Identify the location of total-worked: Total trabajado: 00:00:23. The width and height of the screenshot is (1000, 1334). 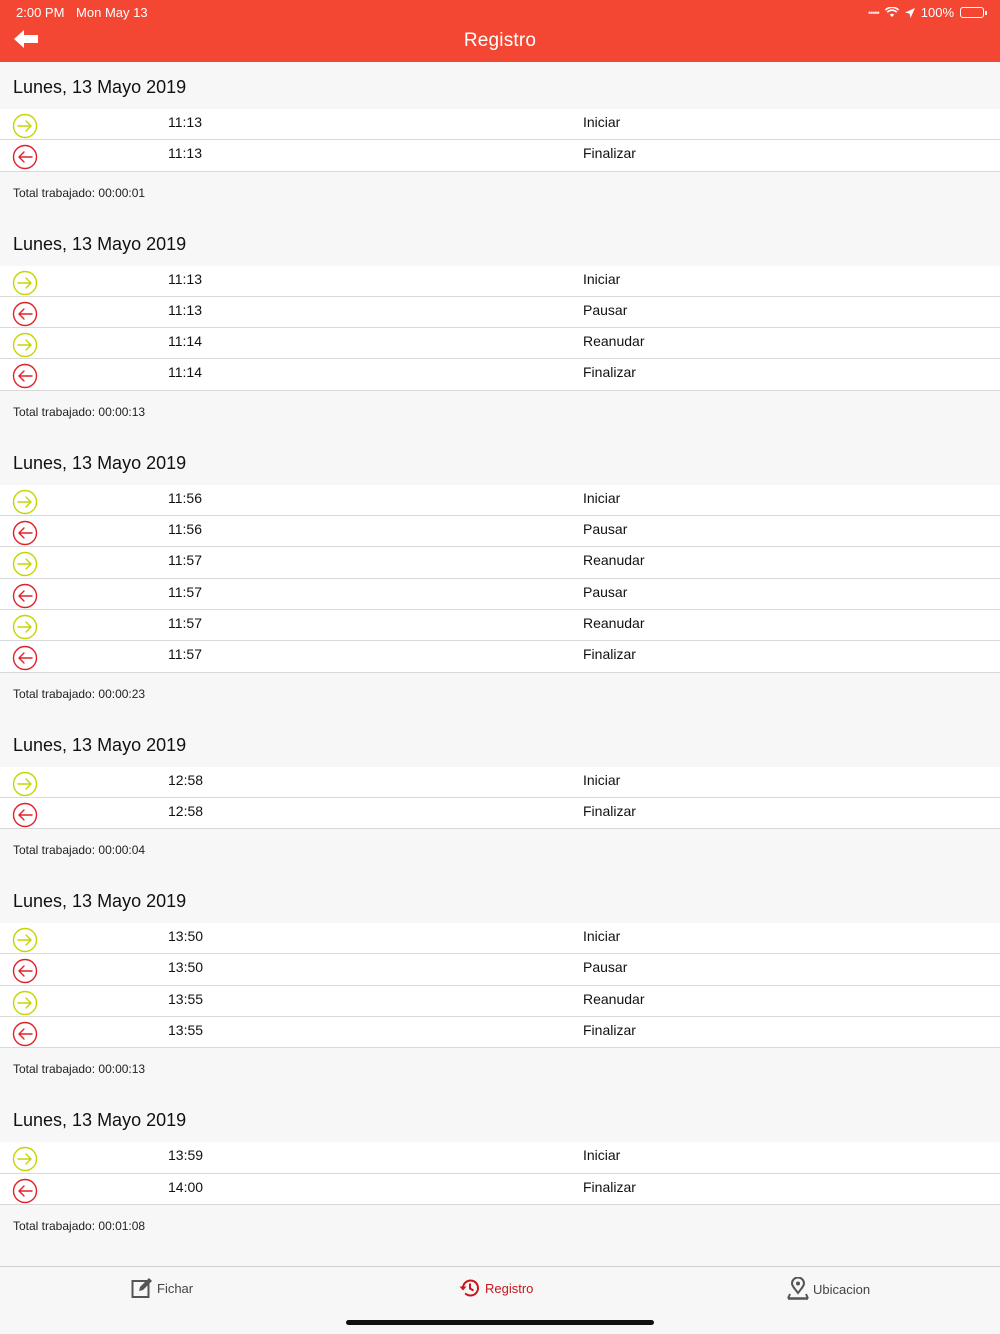
(79, 693).